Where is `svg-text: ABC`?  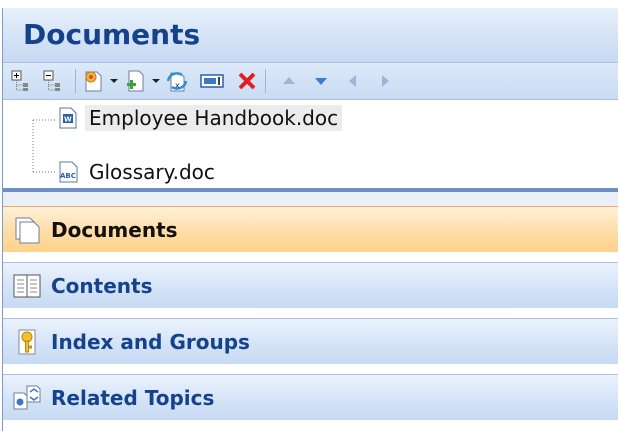
svg-text: ABC is located at coordinates (68, 176).